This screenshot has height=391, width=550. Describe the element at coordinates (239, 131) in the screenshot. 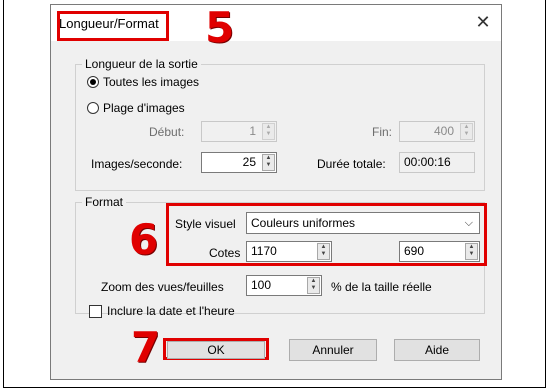

I see `start-field: 1 ▲ ▼` at that location.